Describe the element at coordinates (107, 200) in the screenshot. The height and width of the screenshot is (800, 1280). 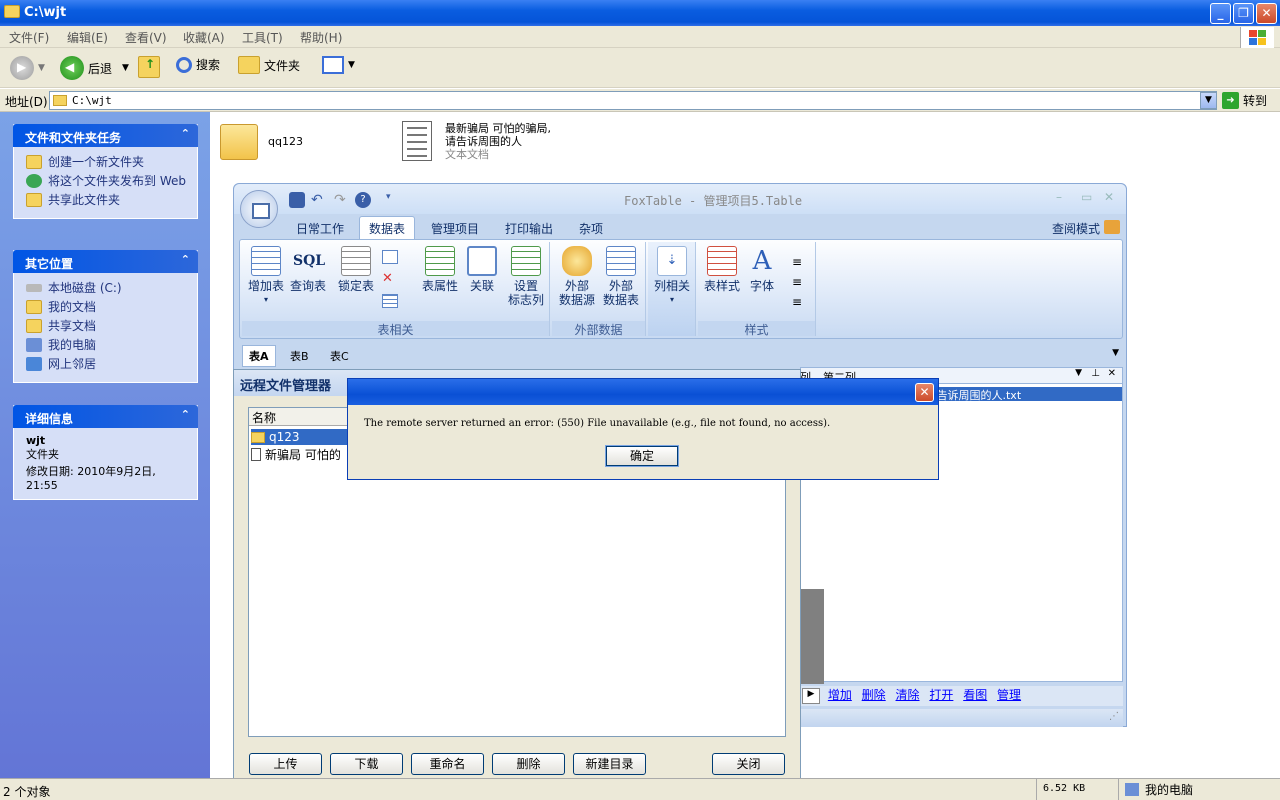
I see `task-share-folder: 共享此文件夹` at that location.